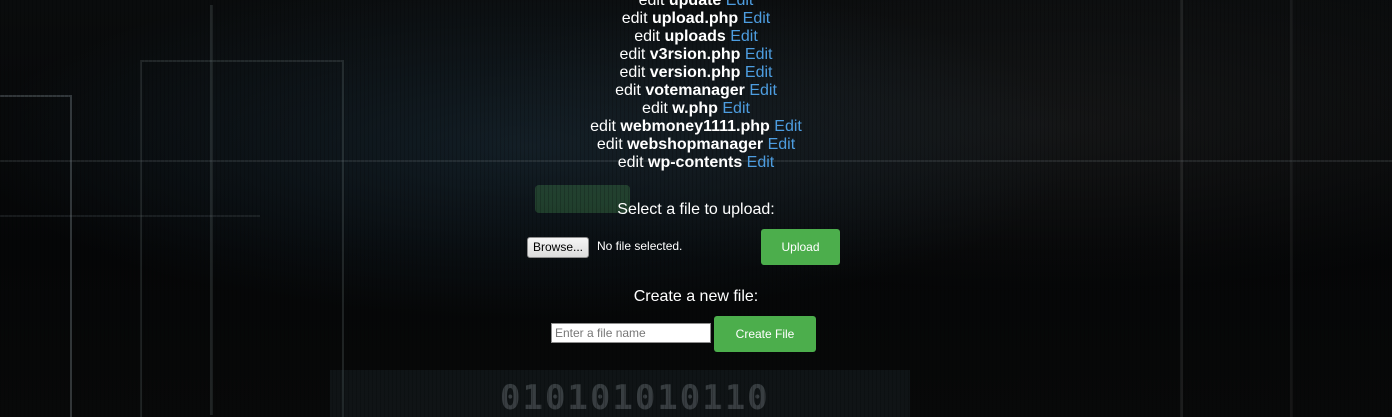 This screenshot has width=1392, height=417. I want to click on file-name: v3rsion.php, so click(695, 54).